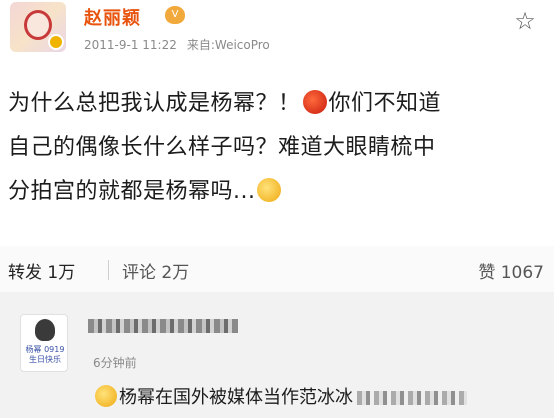 Image resolution: width=554 pixels, height=418 pixels. What do you see at coordinates (175, 15) in the screenshot?
I see `vip-icon: V` at bounding box center [175, 15].